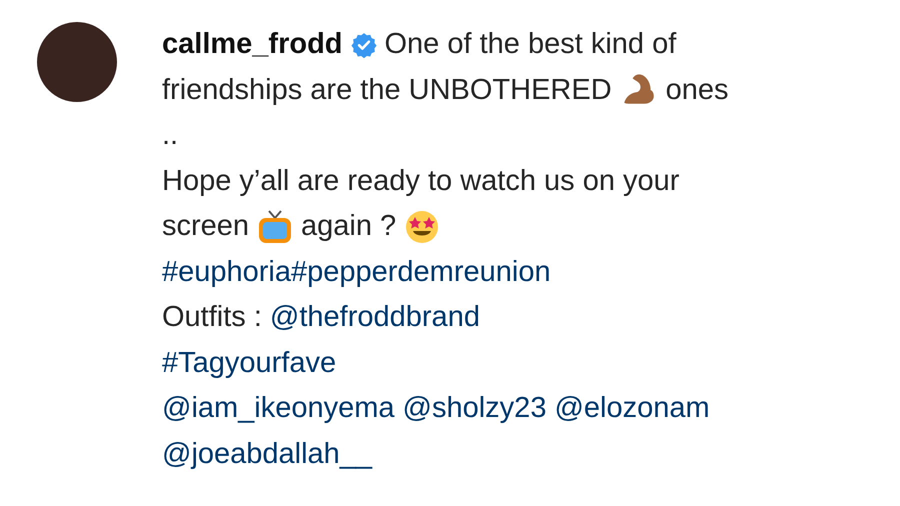  Describe the element at coordinates (278, 409) in the screenshot. I see `mention-link: @iam_ikeonyema` at that location.